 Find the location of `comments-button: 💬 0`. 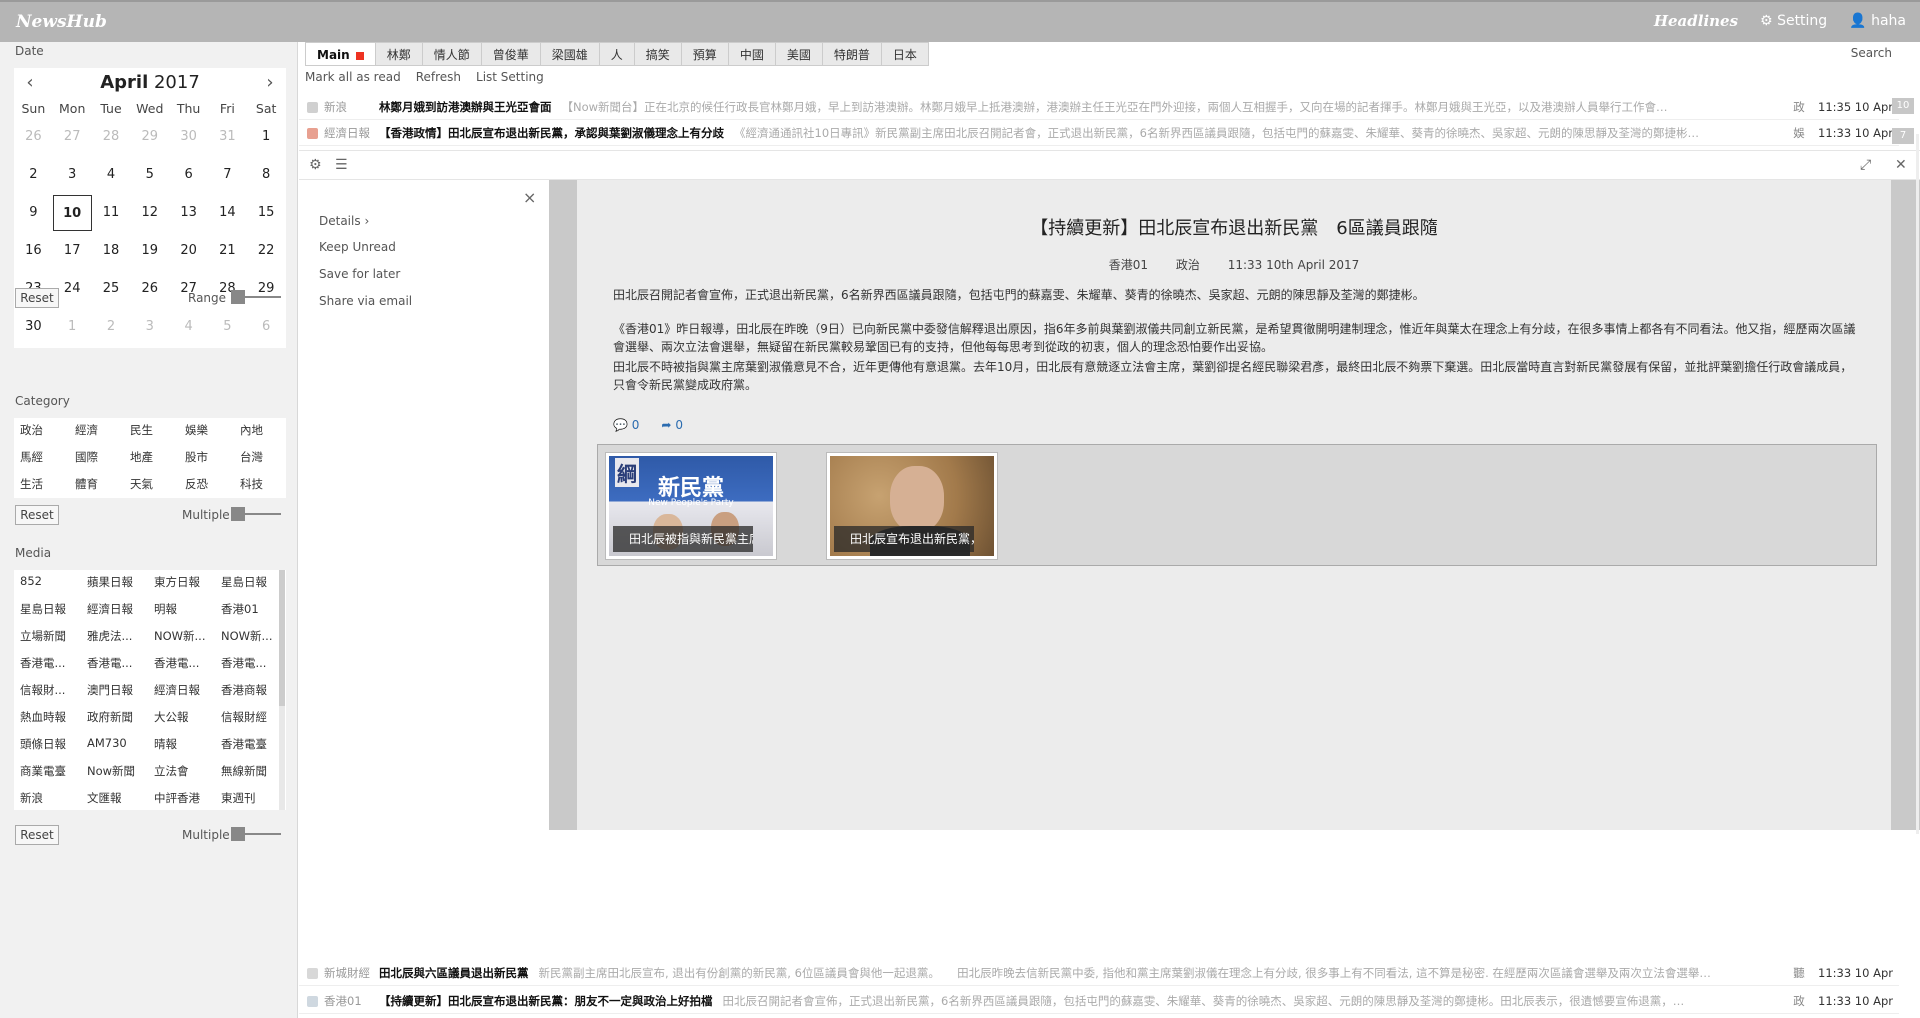

comments-button: 💬 0 is located at coordinates (626, 425).